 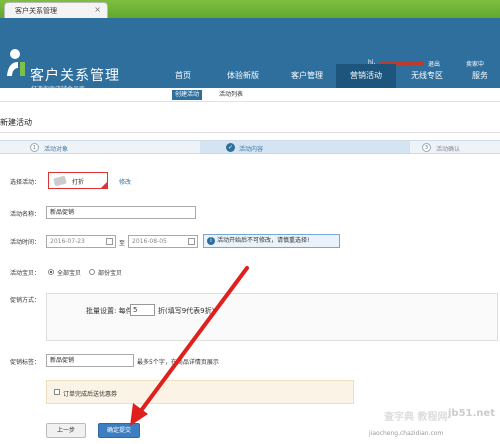 What do you see at coordinates (110, 273) in the screenshot?
I see `some-items-label: 部份宝贝` at bounding box center [110, 273].